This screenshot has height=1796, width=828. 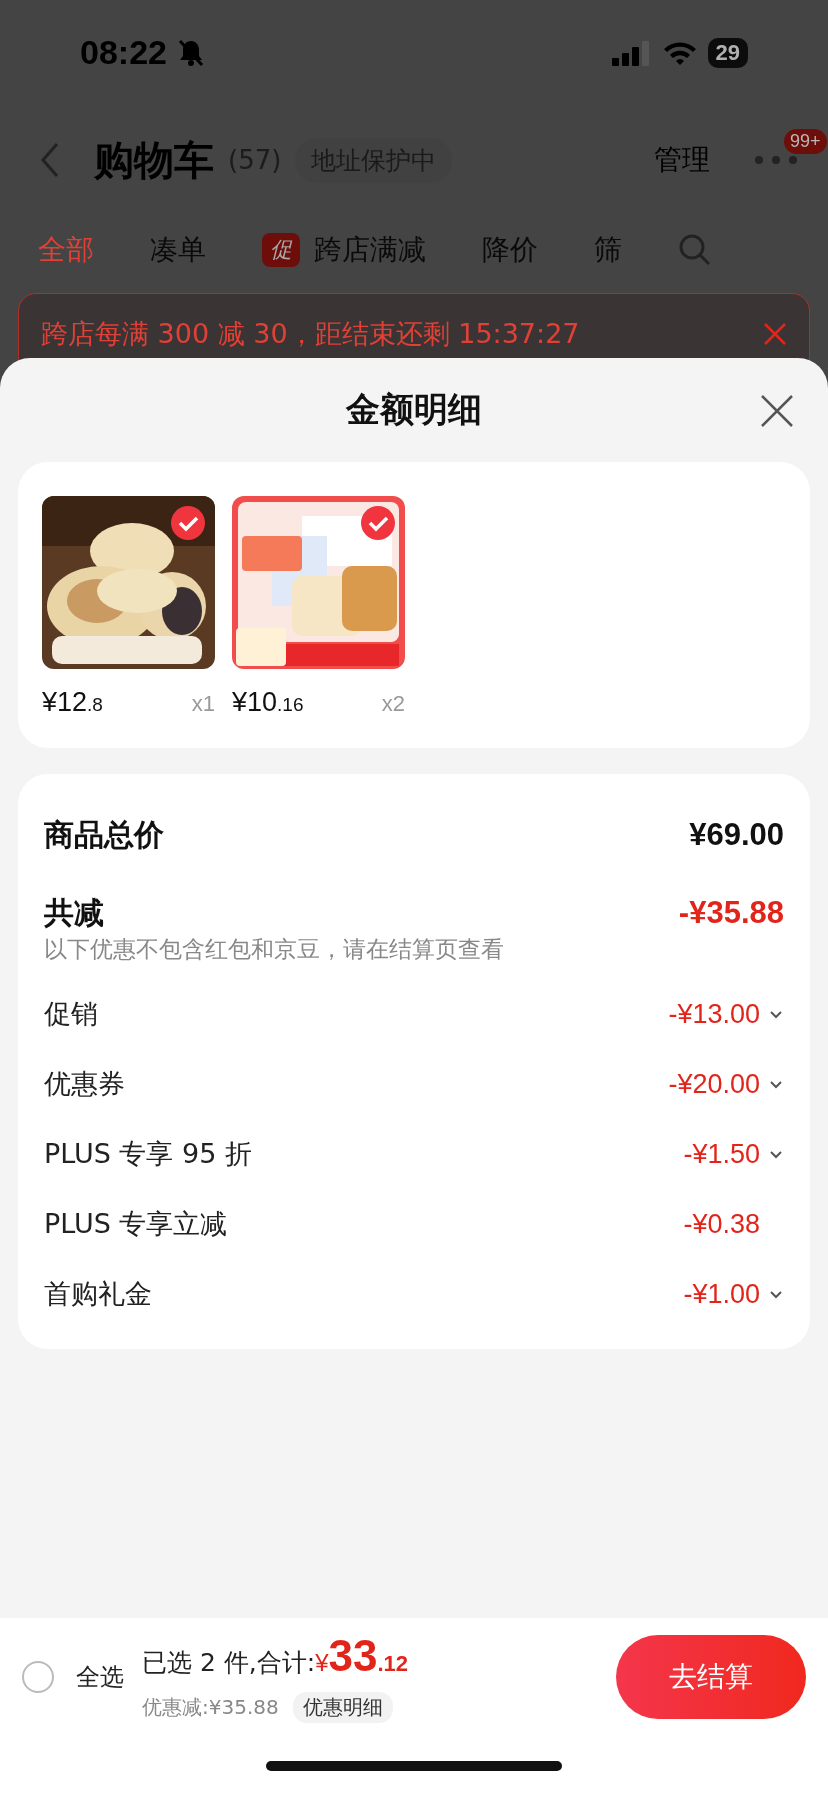 What do you see at coordinates (178, 250) in the screenshot?
I see `filter-tab: 凑单` at bounding box center [178, 250].